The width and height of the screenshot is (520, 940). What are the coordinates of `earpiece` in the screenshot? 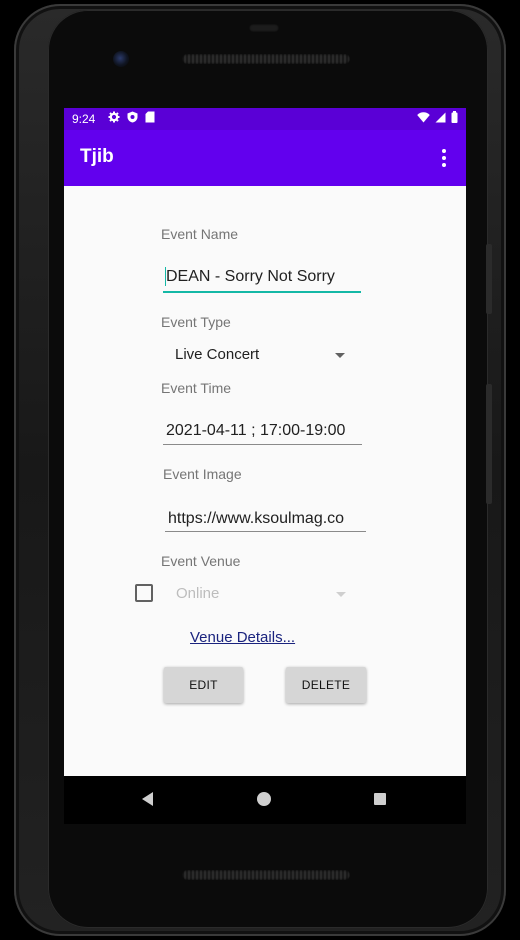 It's located at (264, 28).